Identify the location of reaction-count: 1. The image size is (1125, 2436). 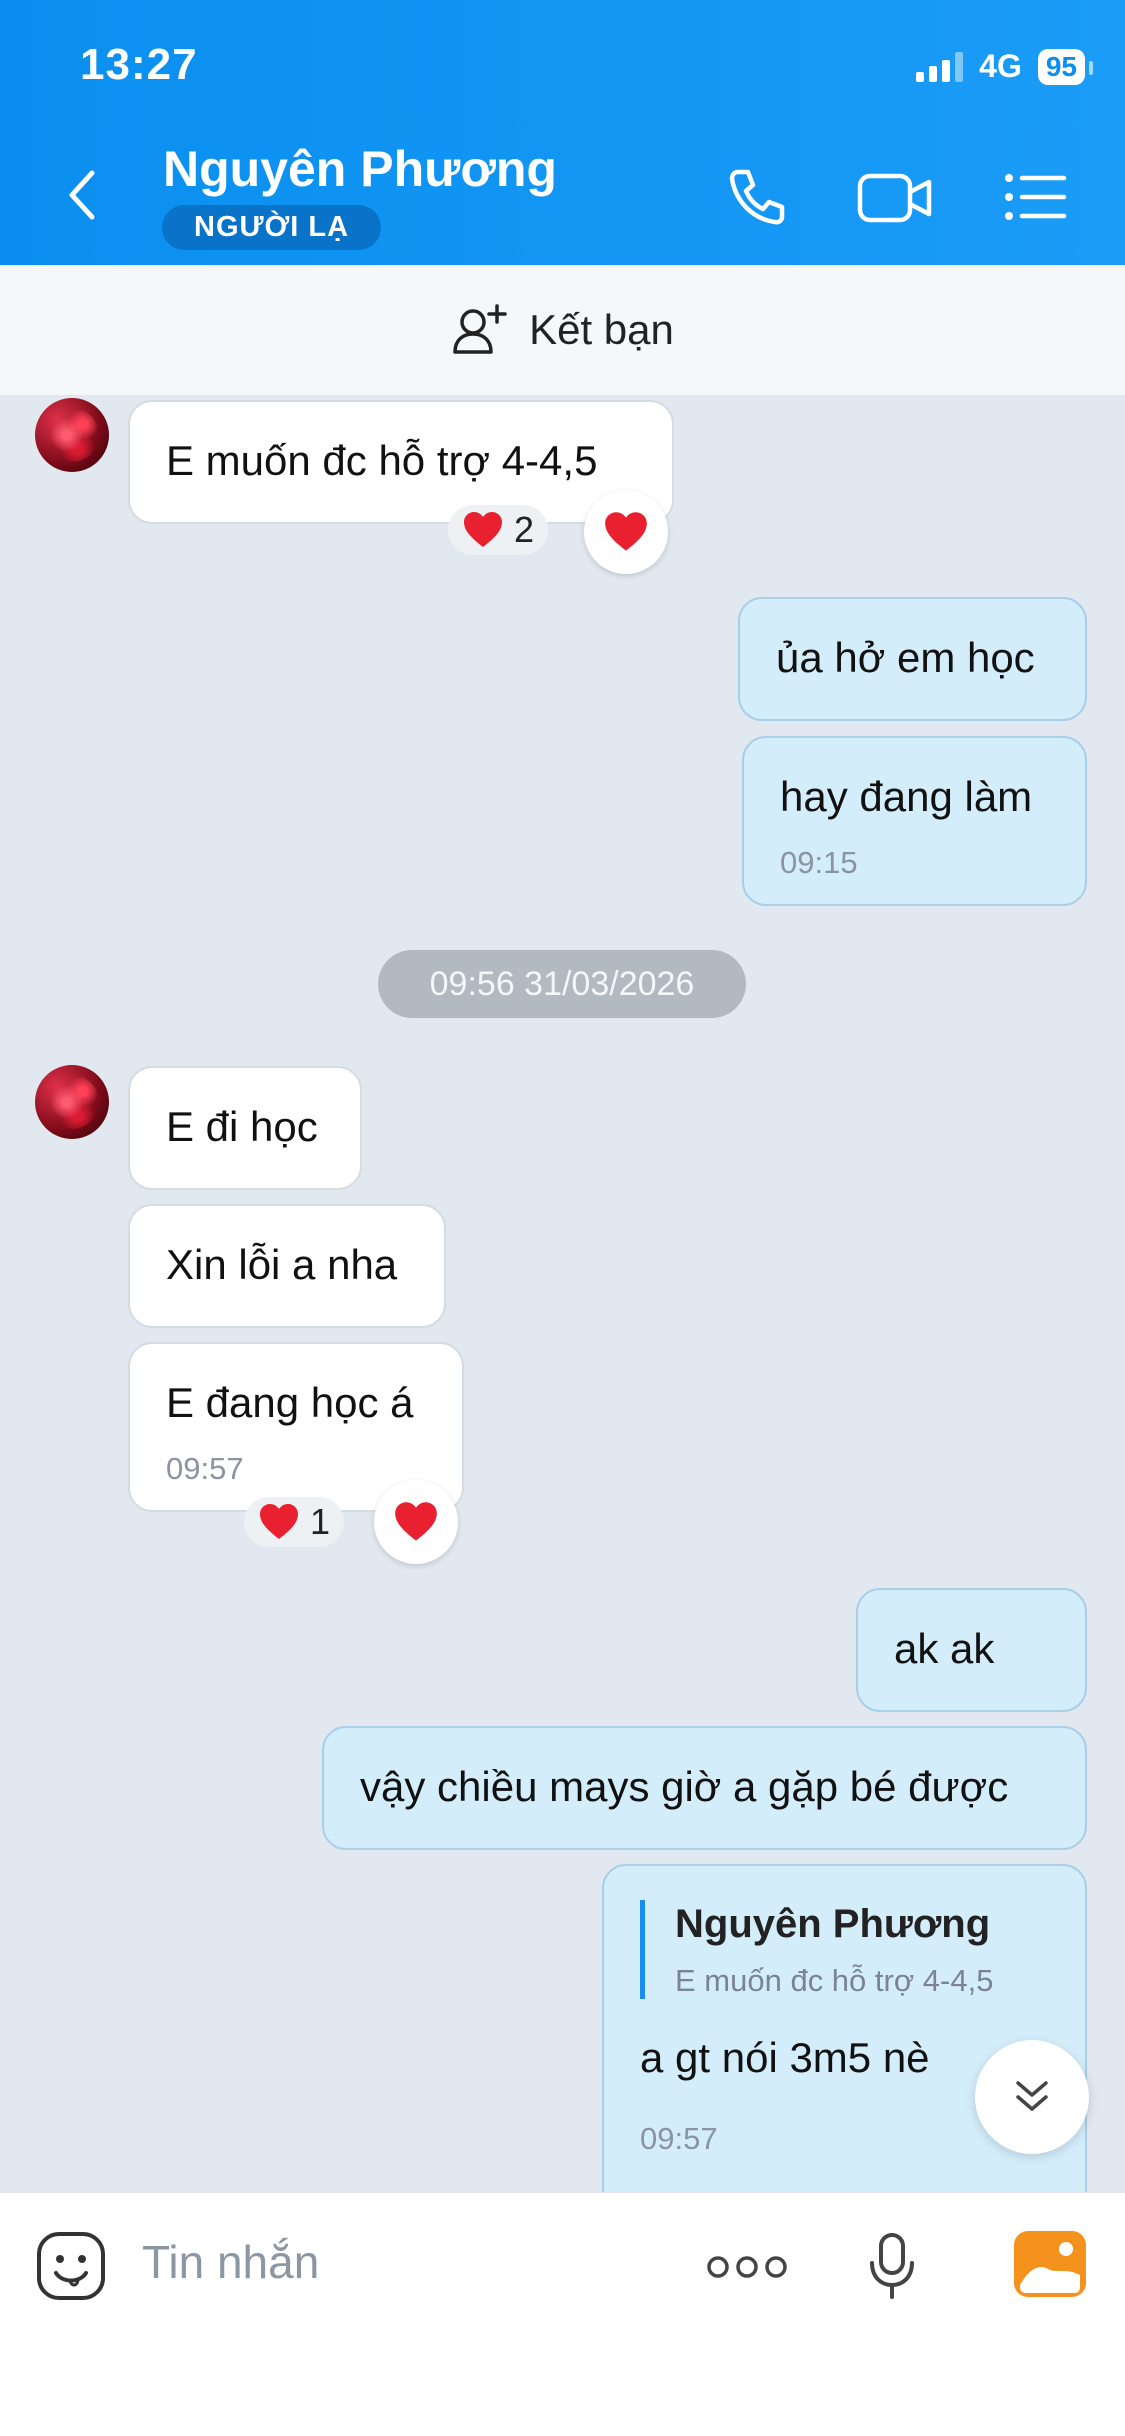
(320, 1521).